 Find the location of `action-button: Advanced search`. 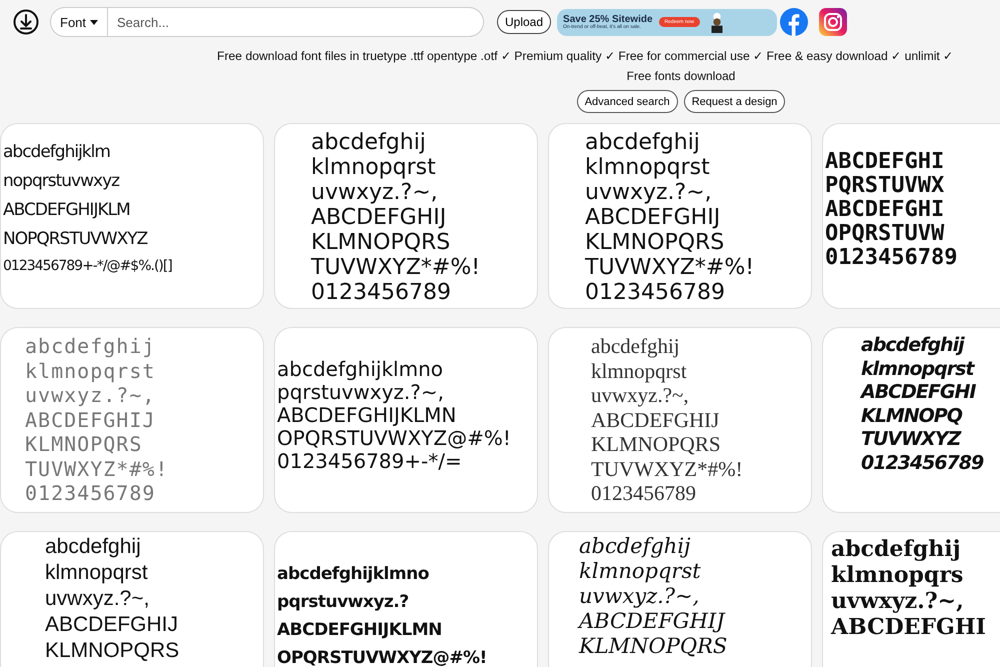

action-button: Advanced search is located at coordinates (627, 101).